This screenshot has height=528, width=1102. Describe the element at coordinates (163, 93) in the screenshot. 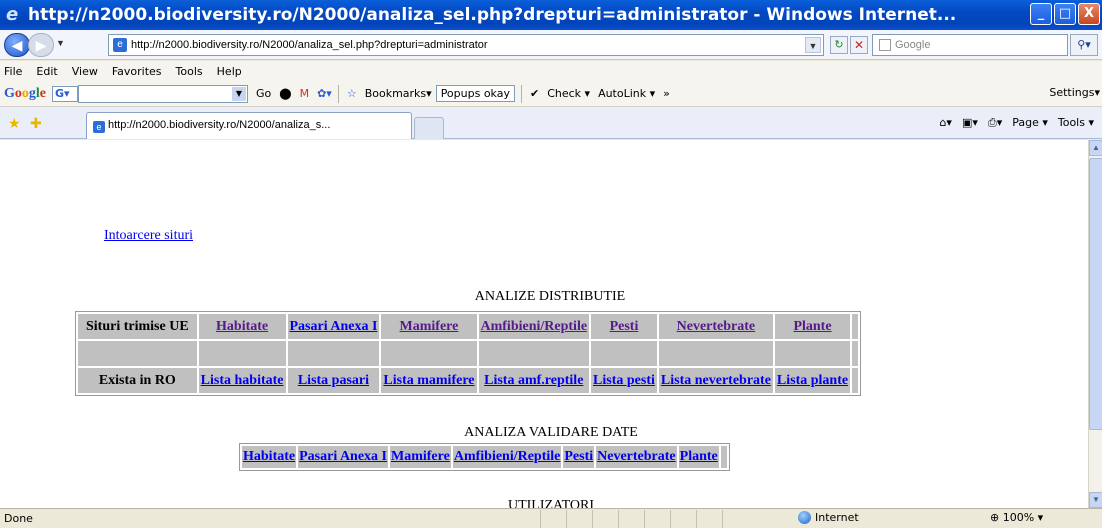

I see `google-search-input: ▼` at that location.